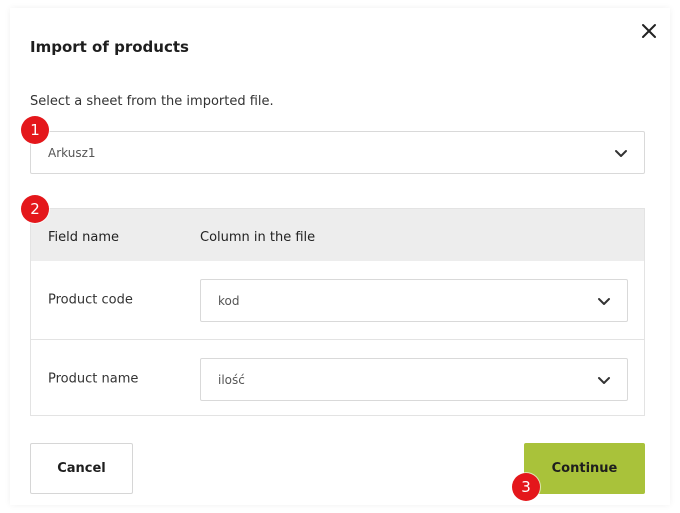  What do you see at coordinates (337, 152) in the screenshot?
I see `sheet-select: Arkusz1` at bounding box center [337, 152].